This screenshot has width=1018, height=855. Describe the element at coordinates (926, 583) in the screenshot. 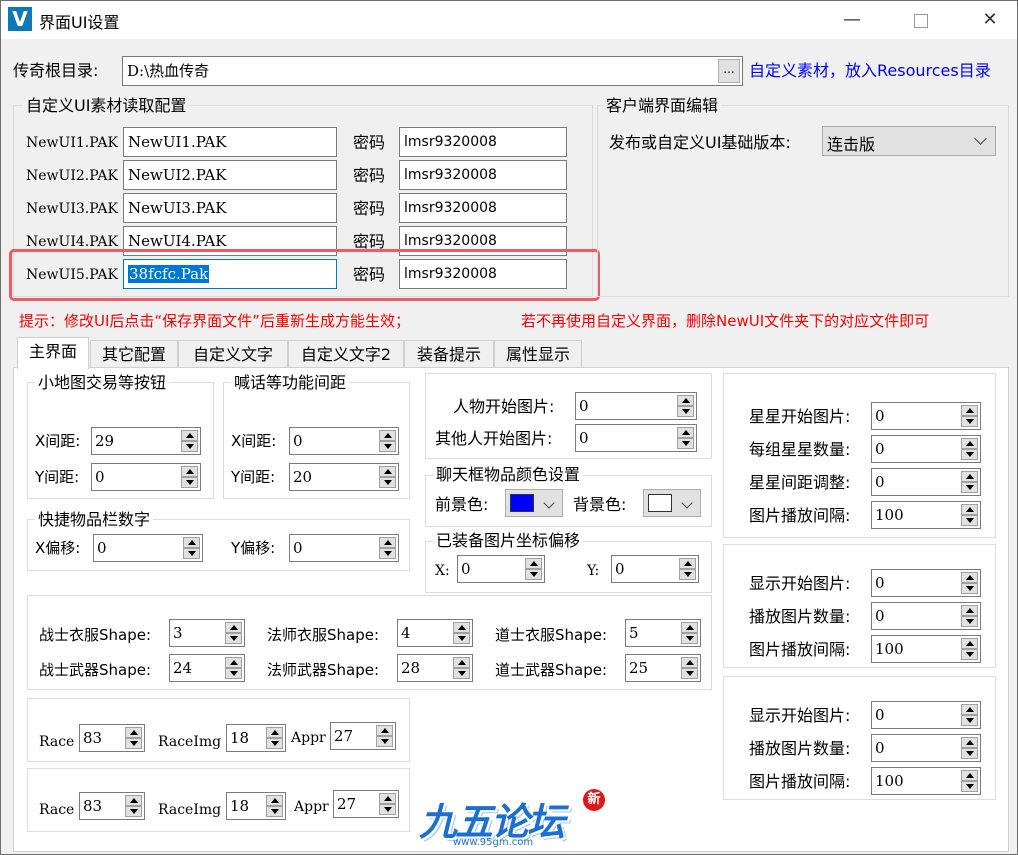

I see `display1-start-spinner: 0` at that location.